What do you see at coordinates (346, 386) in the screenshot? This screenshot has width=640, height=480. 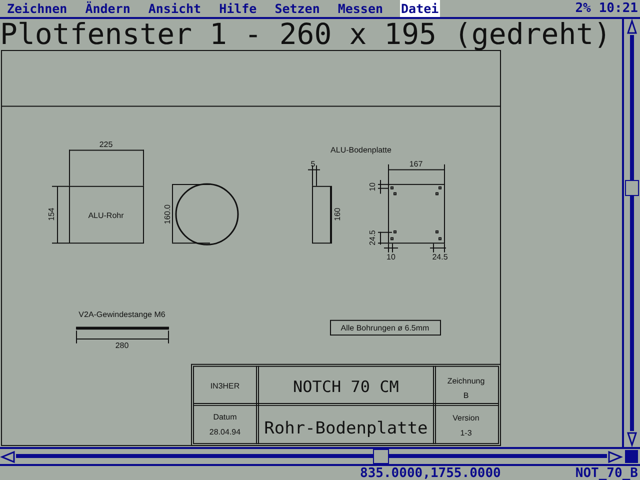 I see `project-title: NOTCH 70 CM` at bounding box center [346, 386].